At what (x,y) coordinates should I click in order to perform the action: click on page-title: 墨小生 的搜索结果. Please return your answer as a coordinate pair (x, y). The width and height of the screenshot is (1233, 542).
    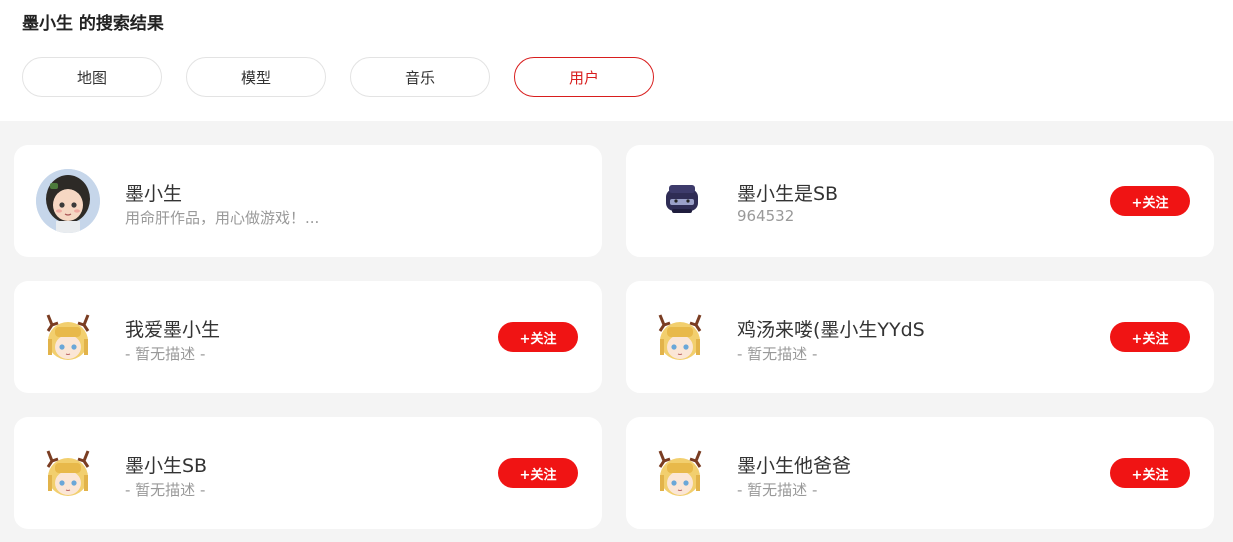
    Looking at the image, I should click on (93, 24).